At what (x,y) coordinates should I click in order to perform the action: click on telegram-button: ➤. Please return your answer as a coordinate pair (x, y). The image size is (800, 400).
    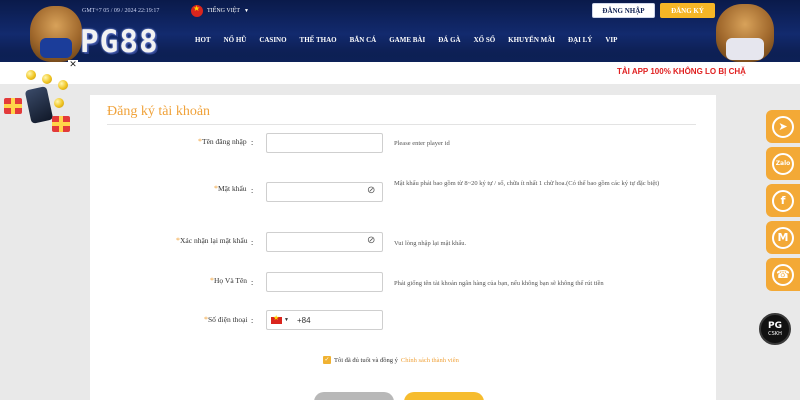
    Looking at the image, I should click on (783, 126).